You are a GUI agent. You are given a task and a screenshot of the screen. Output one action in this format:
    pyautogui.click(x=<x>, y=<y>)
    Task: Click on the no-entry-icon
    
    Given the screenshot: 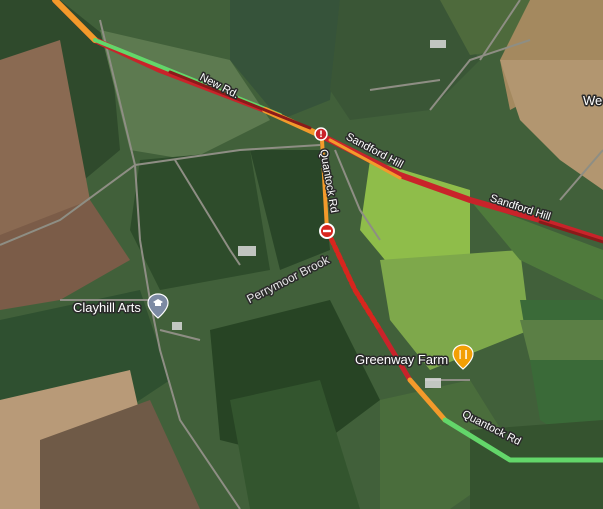 What is the action you would take?
    pyautogui.click(x=327, y=231)
    